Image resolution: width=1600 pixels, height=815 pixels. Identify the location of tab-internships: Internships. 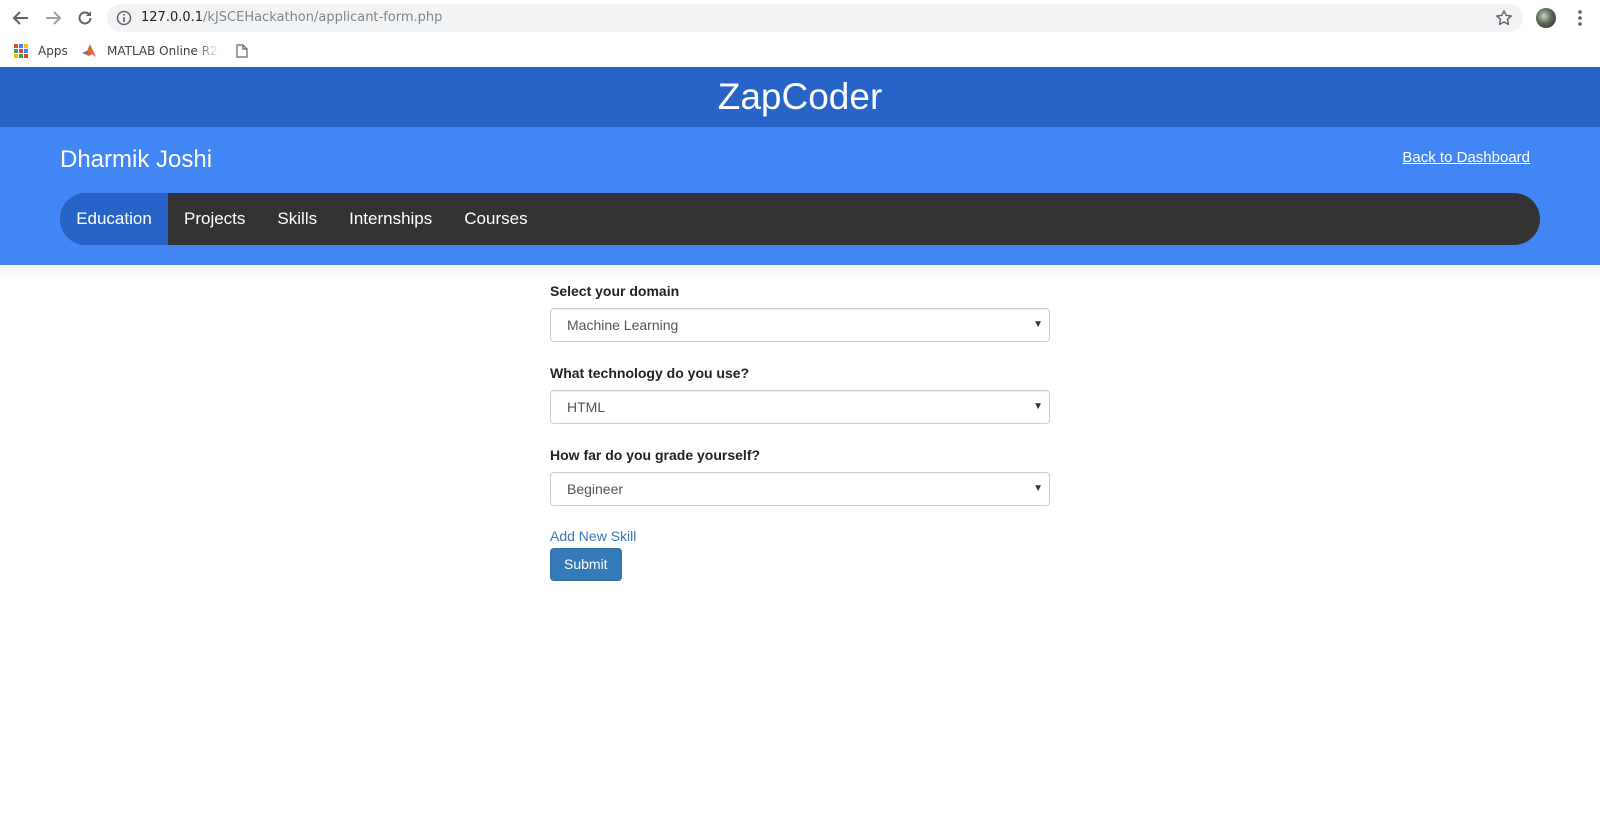
(390, 219).